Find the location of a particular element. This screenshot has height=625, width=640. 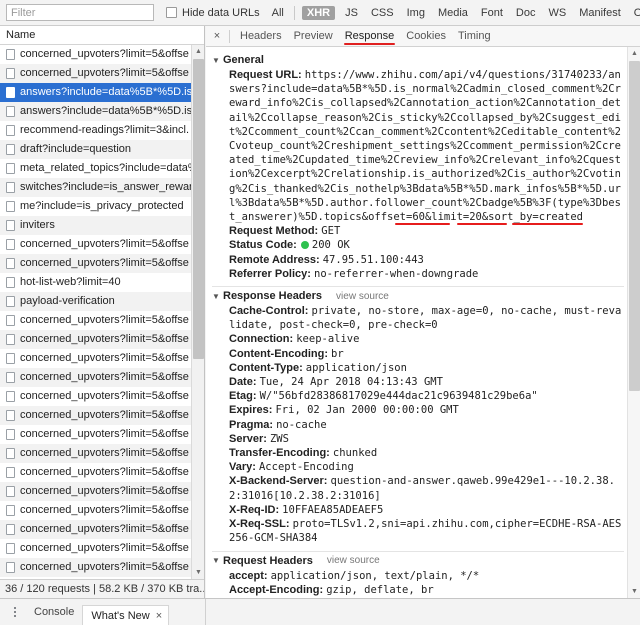

type-filter-img: Img is located at coordinates (416, 13).